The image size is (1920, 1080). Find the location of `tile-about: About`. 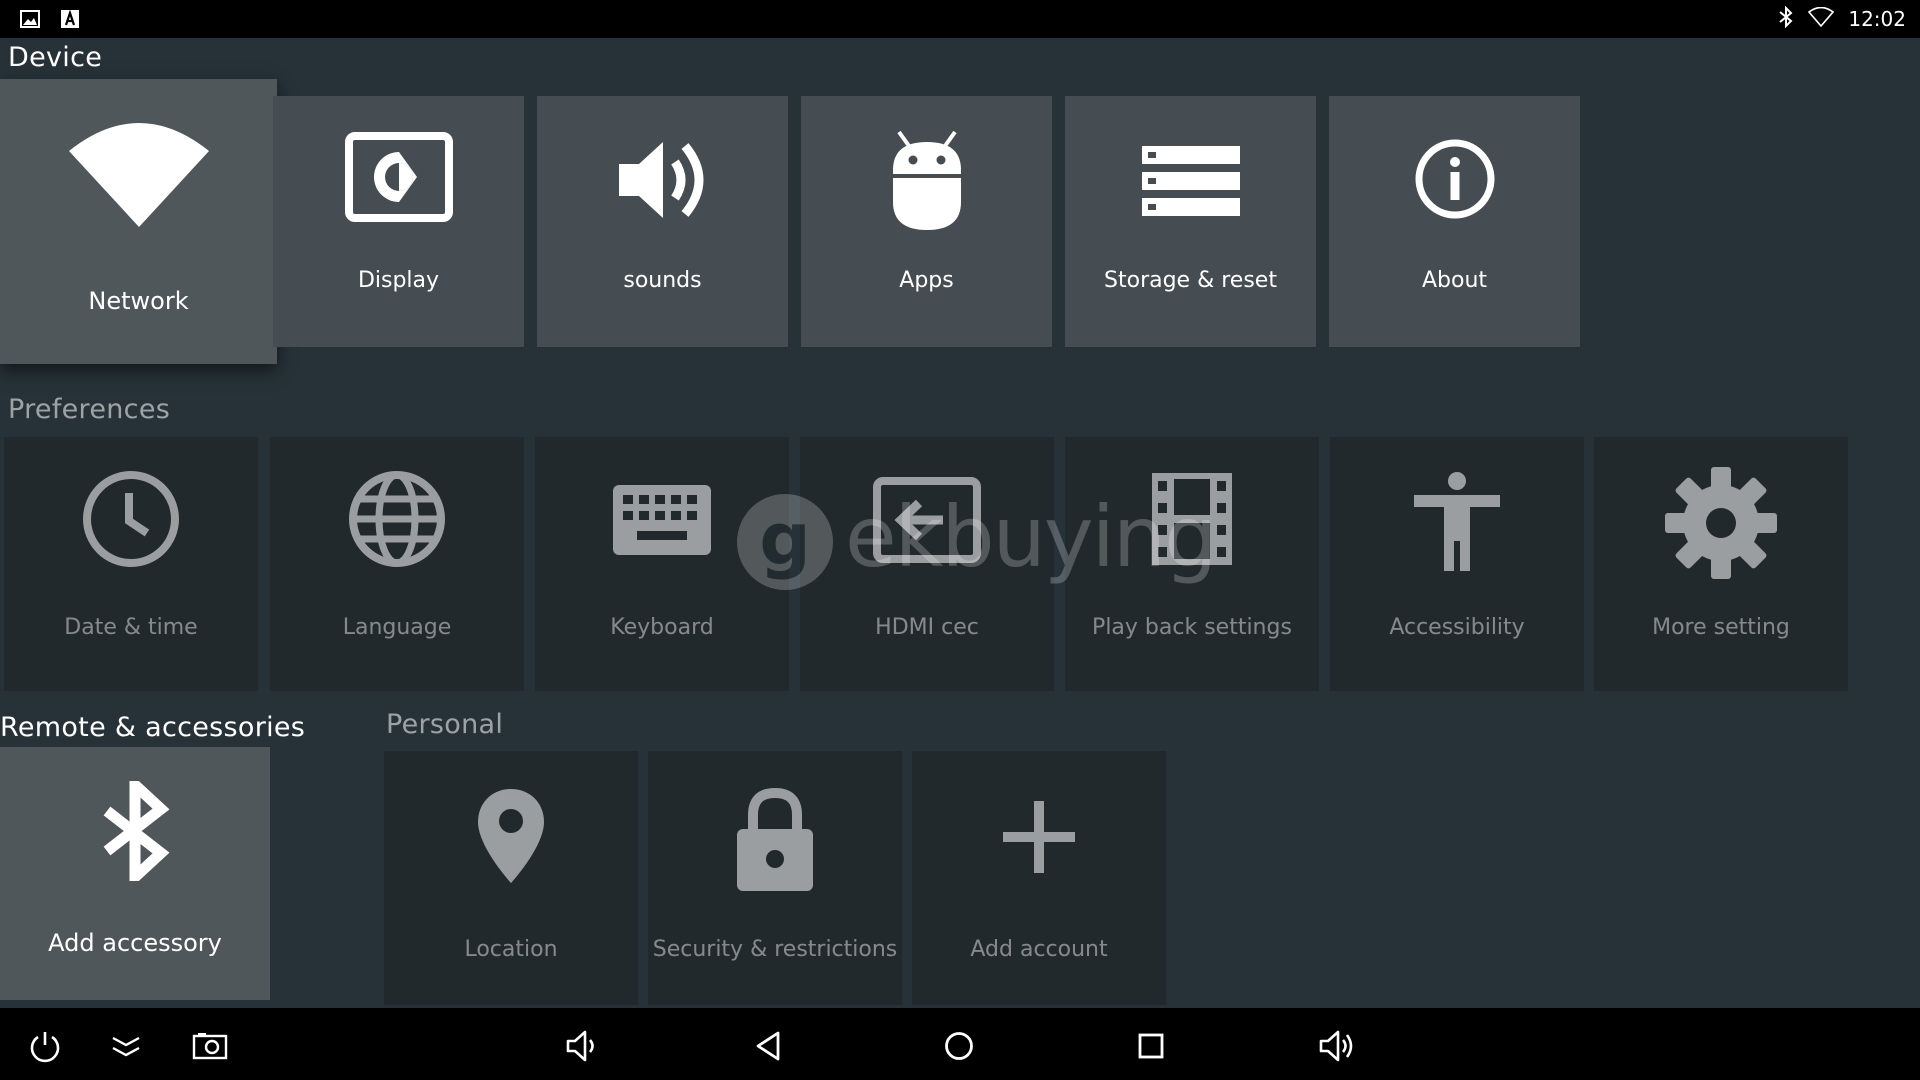

tile-about: About is located at coordinates (1454, 221).